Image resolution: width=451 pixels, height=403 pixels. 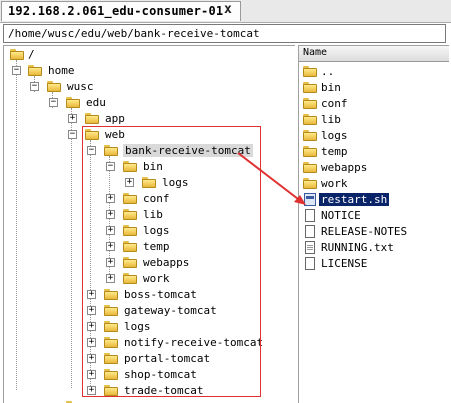 I want to click on script-file-icon, so click(x=310, y=199).